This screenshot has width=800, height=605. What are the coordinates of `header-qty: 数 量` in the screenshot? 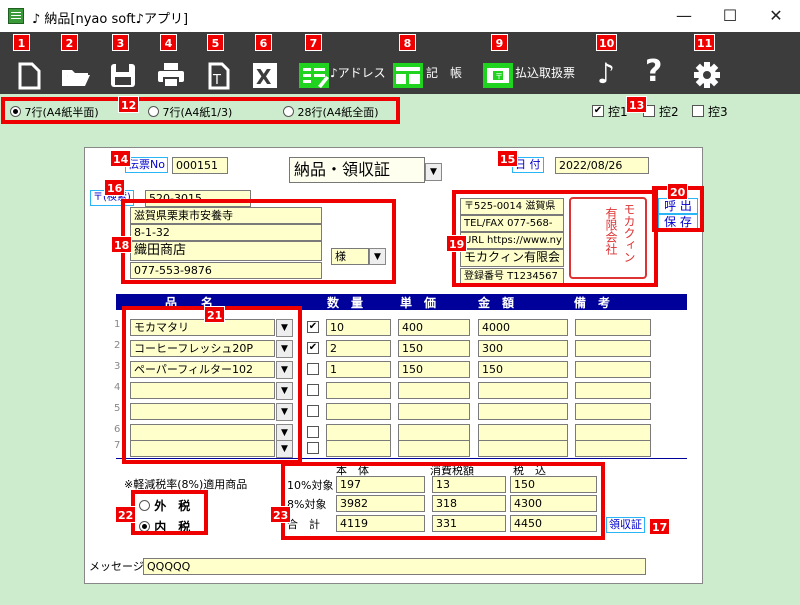 It's located at (345, 303).